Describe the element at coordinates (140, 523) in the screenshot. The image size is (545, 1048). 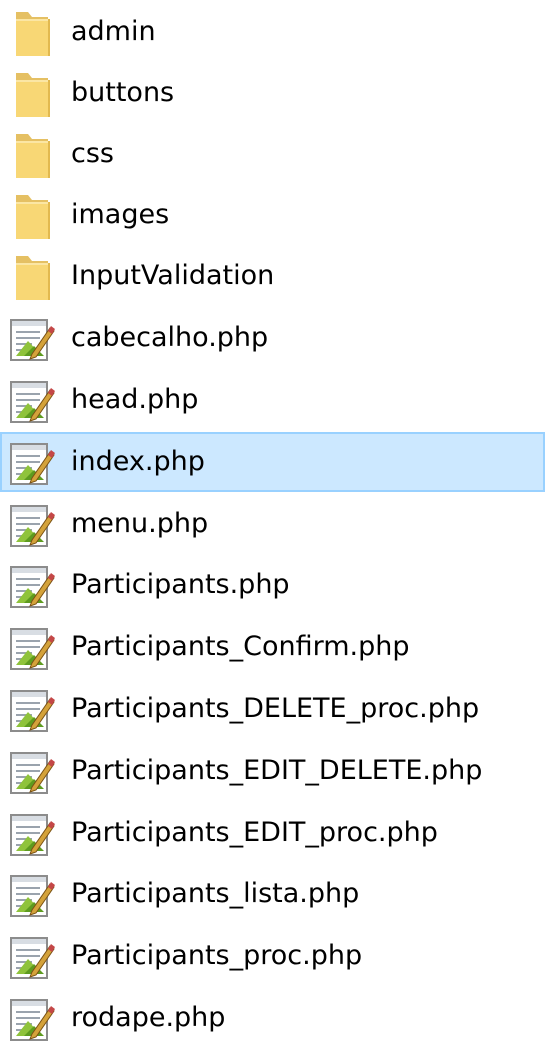
I see `item-label: menu.php` at that location.